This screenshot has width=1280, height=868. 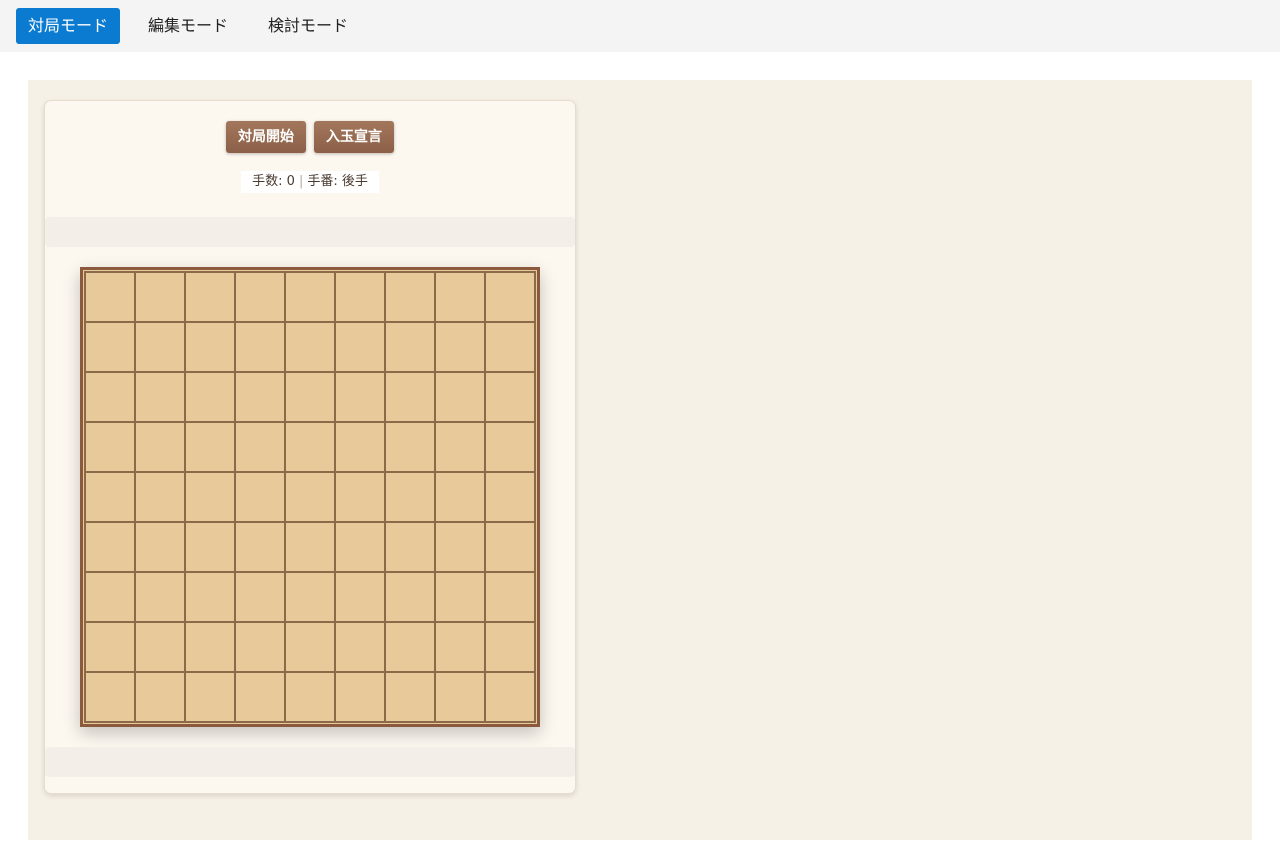 I want to click on declare-button: 入玉宣言, so click(x=354, y=137).